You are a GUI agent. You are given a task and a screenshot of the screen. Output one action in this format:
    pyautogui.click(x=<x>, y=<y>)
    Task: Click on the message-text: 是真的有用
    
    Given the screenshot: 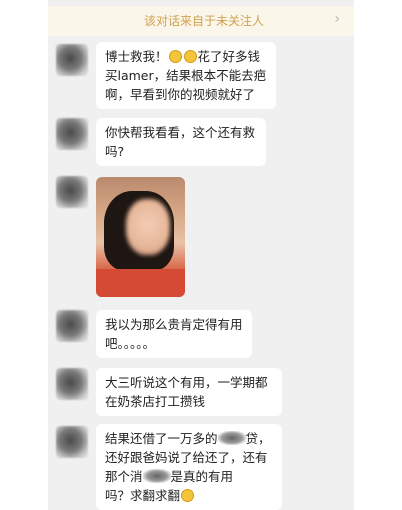 What is the action you would take?
    pyautogui.click(x=202, y=476)
    